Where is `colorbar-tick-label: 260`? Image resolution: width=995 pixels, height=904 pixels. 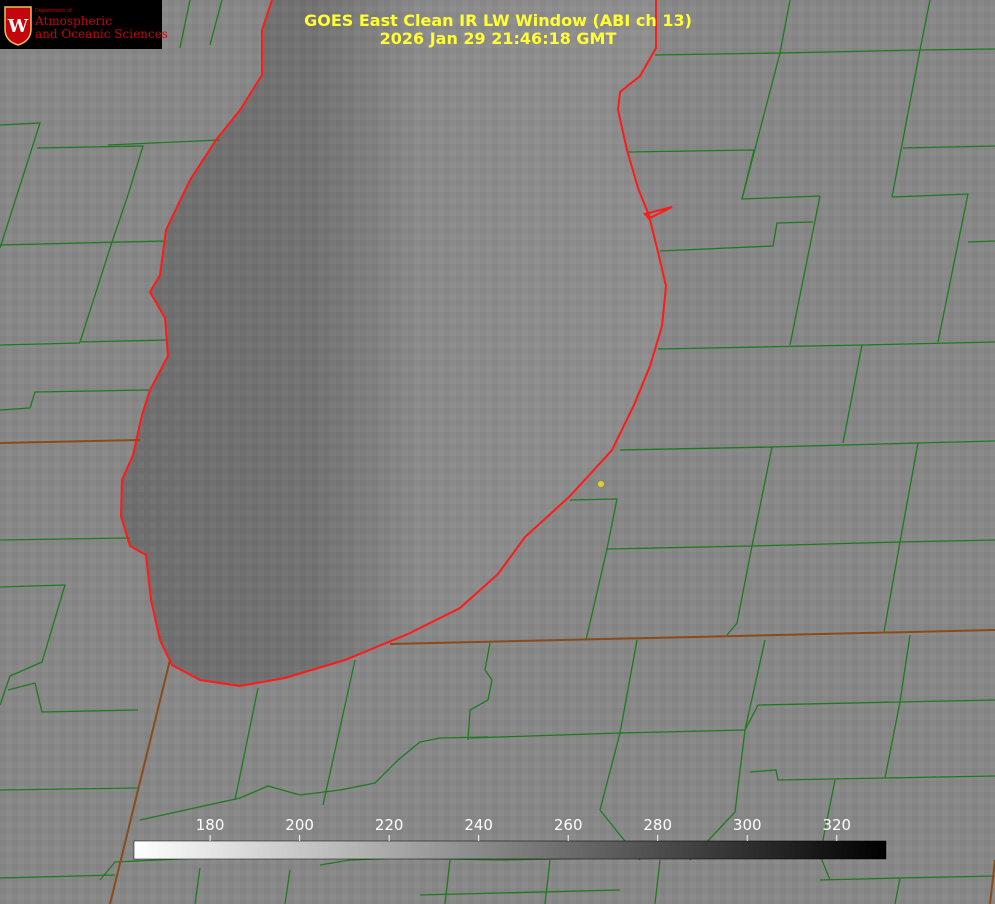
colorbar-tick-label: 260 is located at coordinates (568, 825).